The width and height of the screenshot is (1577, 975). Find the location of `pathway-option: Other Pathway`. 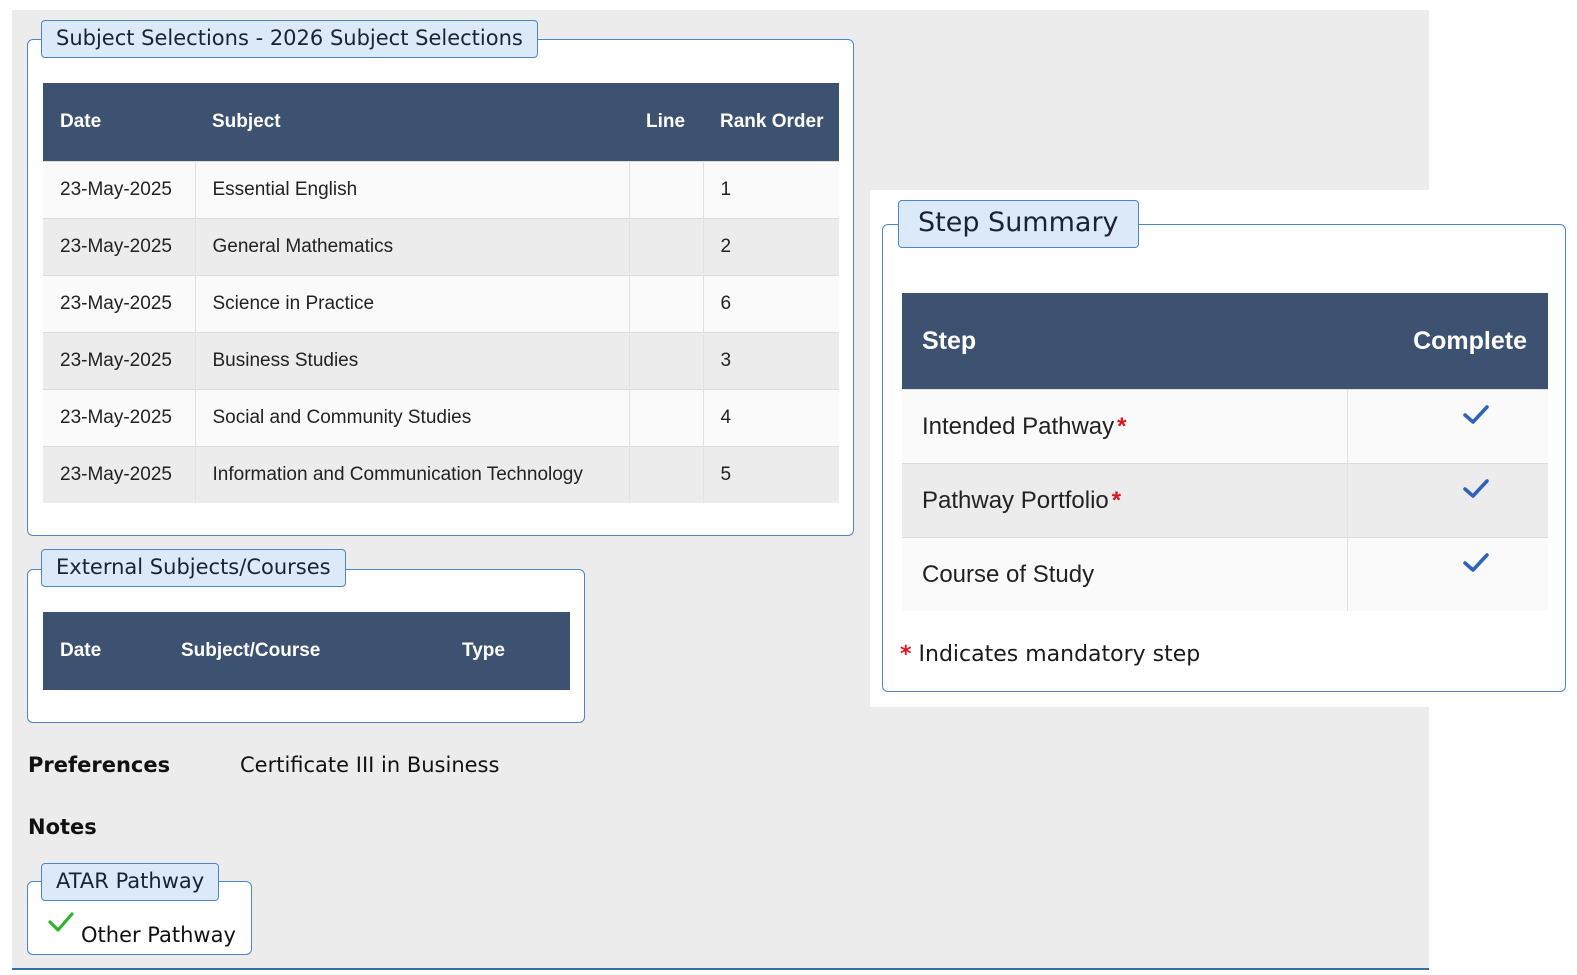

pathway-option: Other Pathway is located at coordinates (158, 935).